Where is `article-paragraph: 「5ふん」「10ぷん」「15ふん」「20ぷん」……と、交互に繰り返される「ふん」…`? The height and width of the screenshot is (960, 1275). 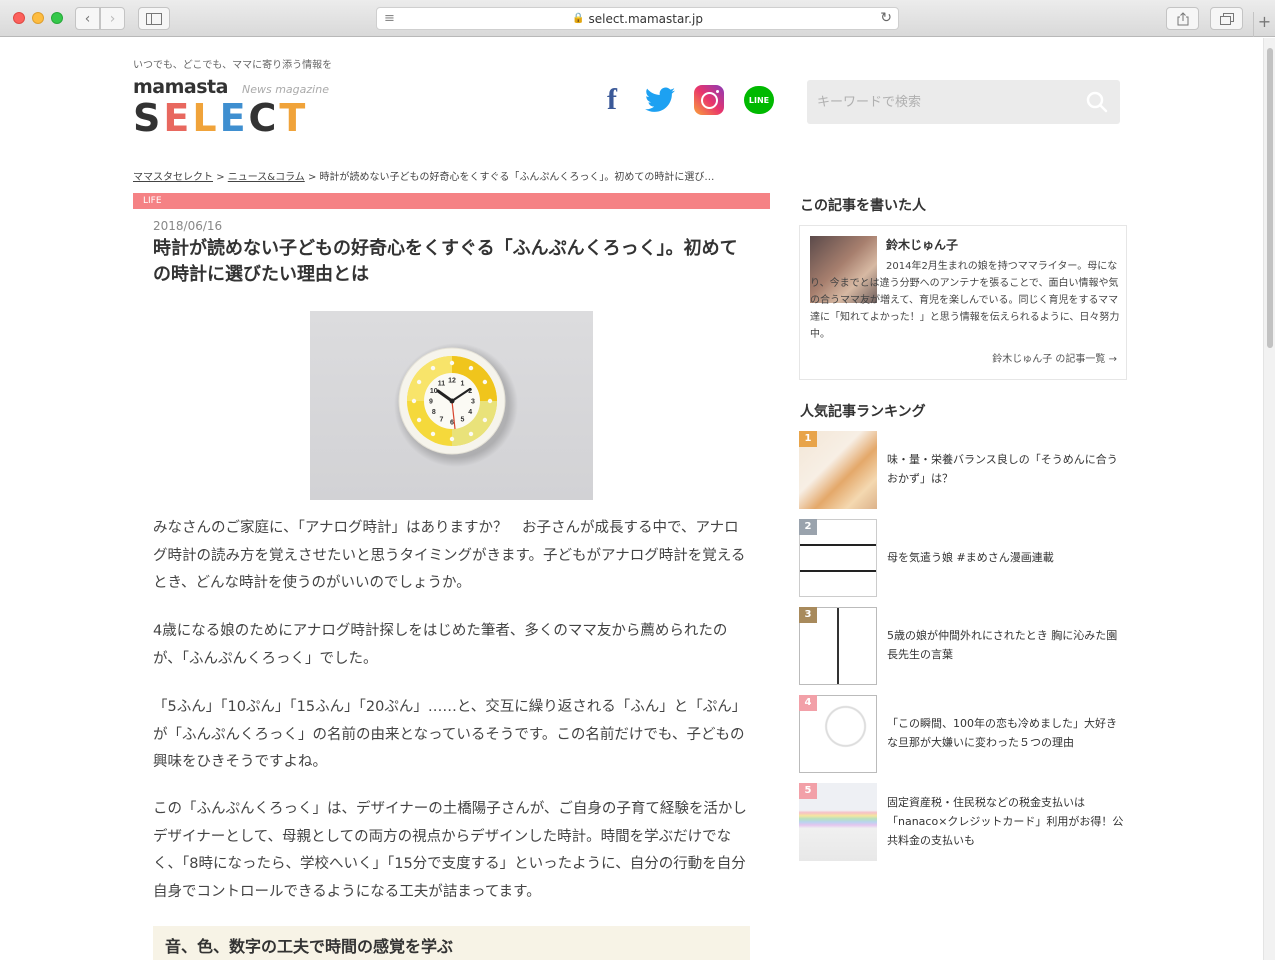
article-paragraph: 「5ふん」「10ぷん」「15ふん」「20ぷん」……と、交互に繰り返される「ふん」… is located at coordinates (450, 734).